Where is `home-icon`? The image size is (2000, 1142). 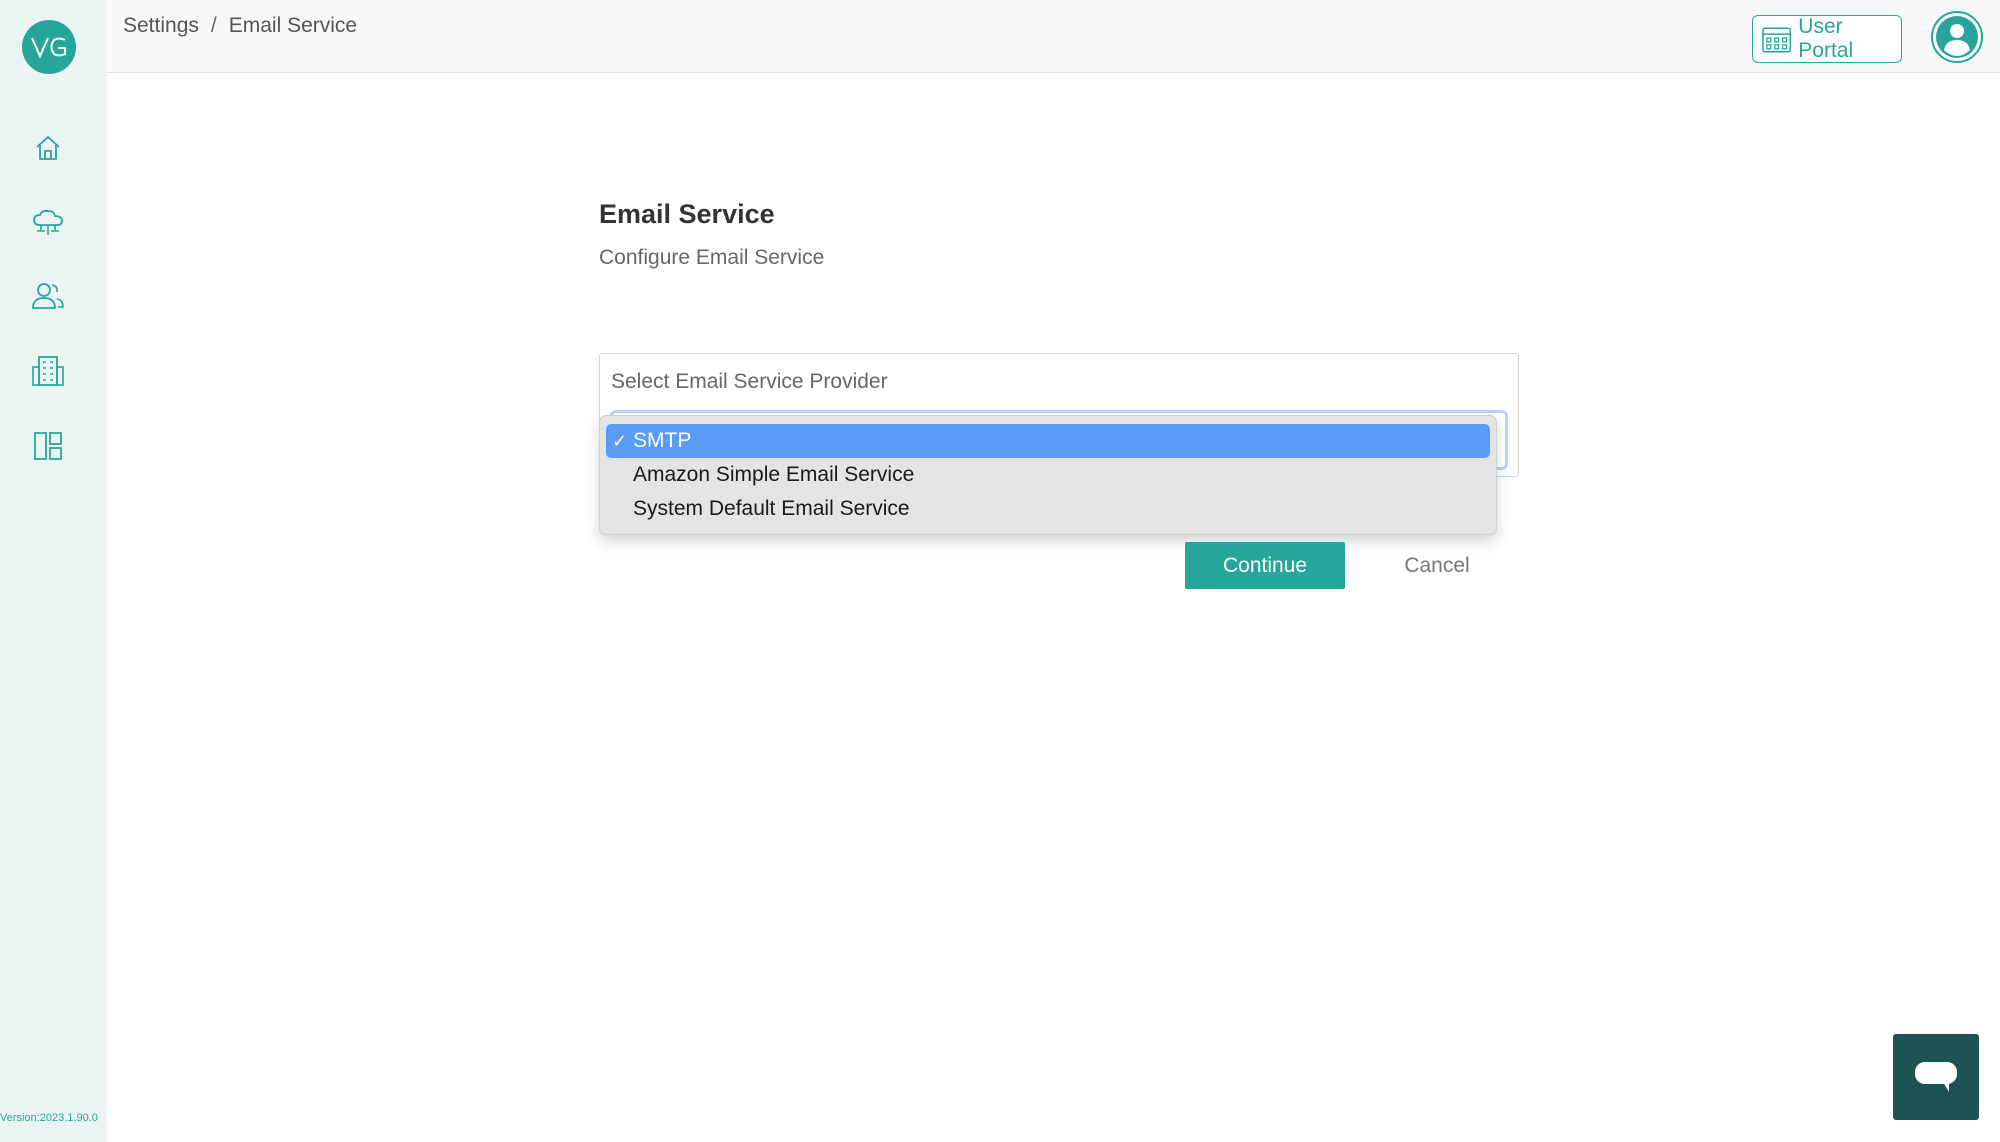 home-icon is located at coordinates (48, 148).